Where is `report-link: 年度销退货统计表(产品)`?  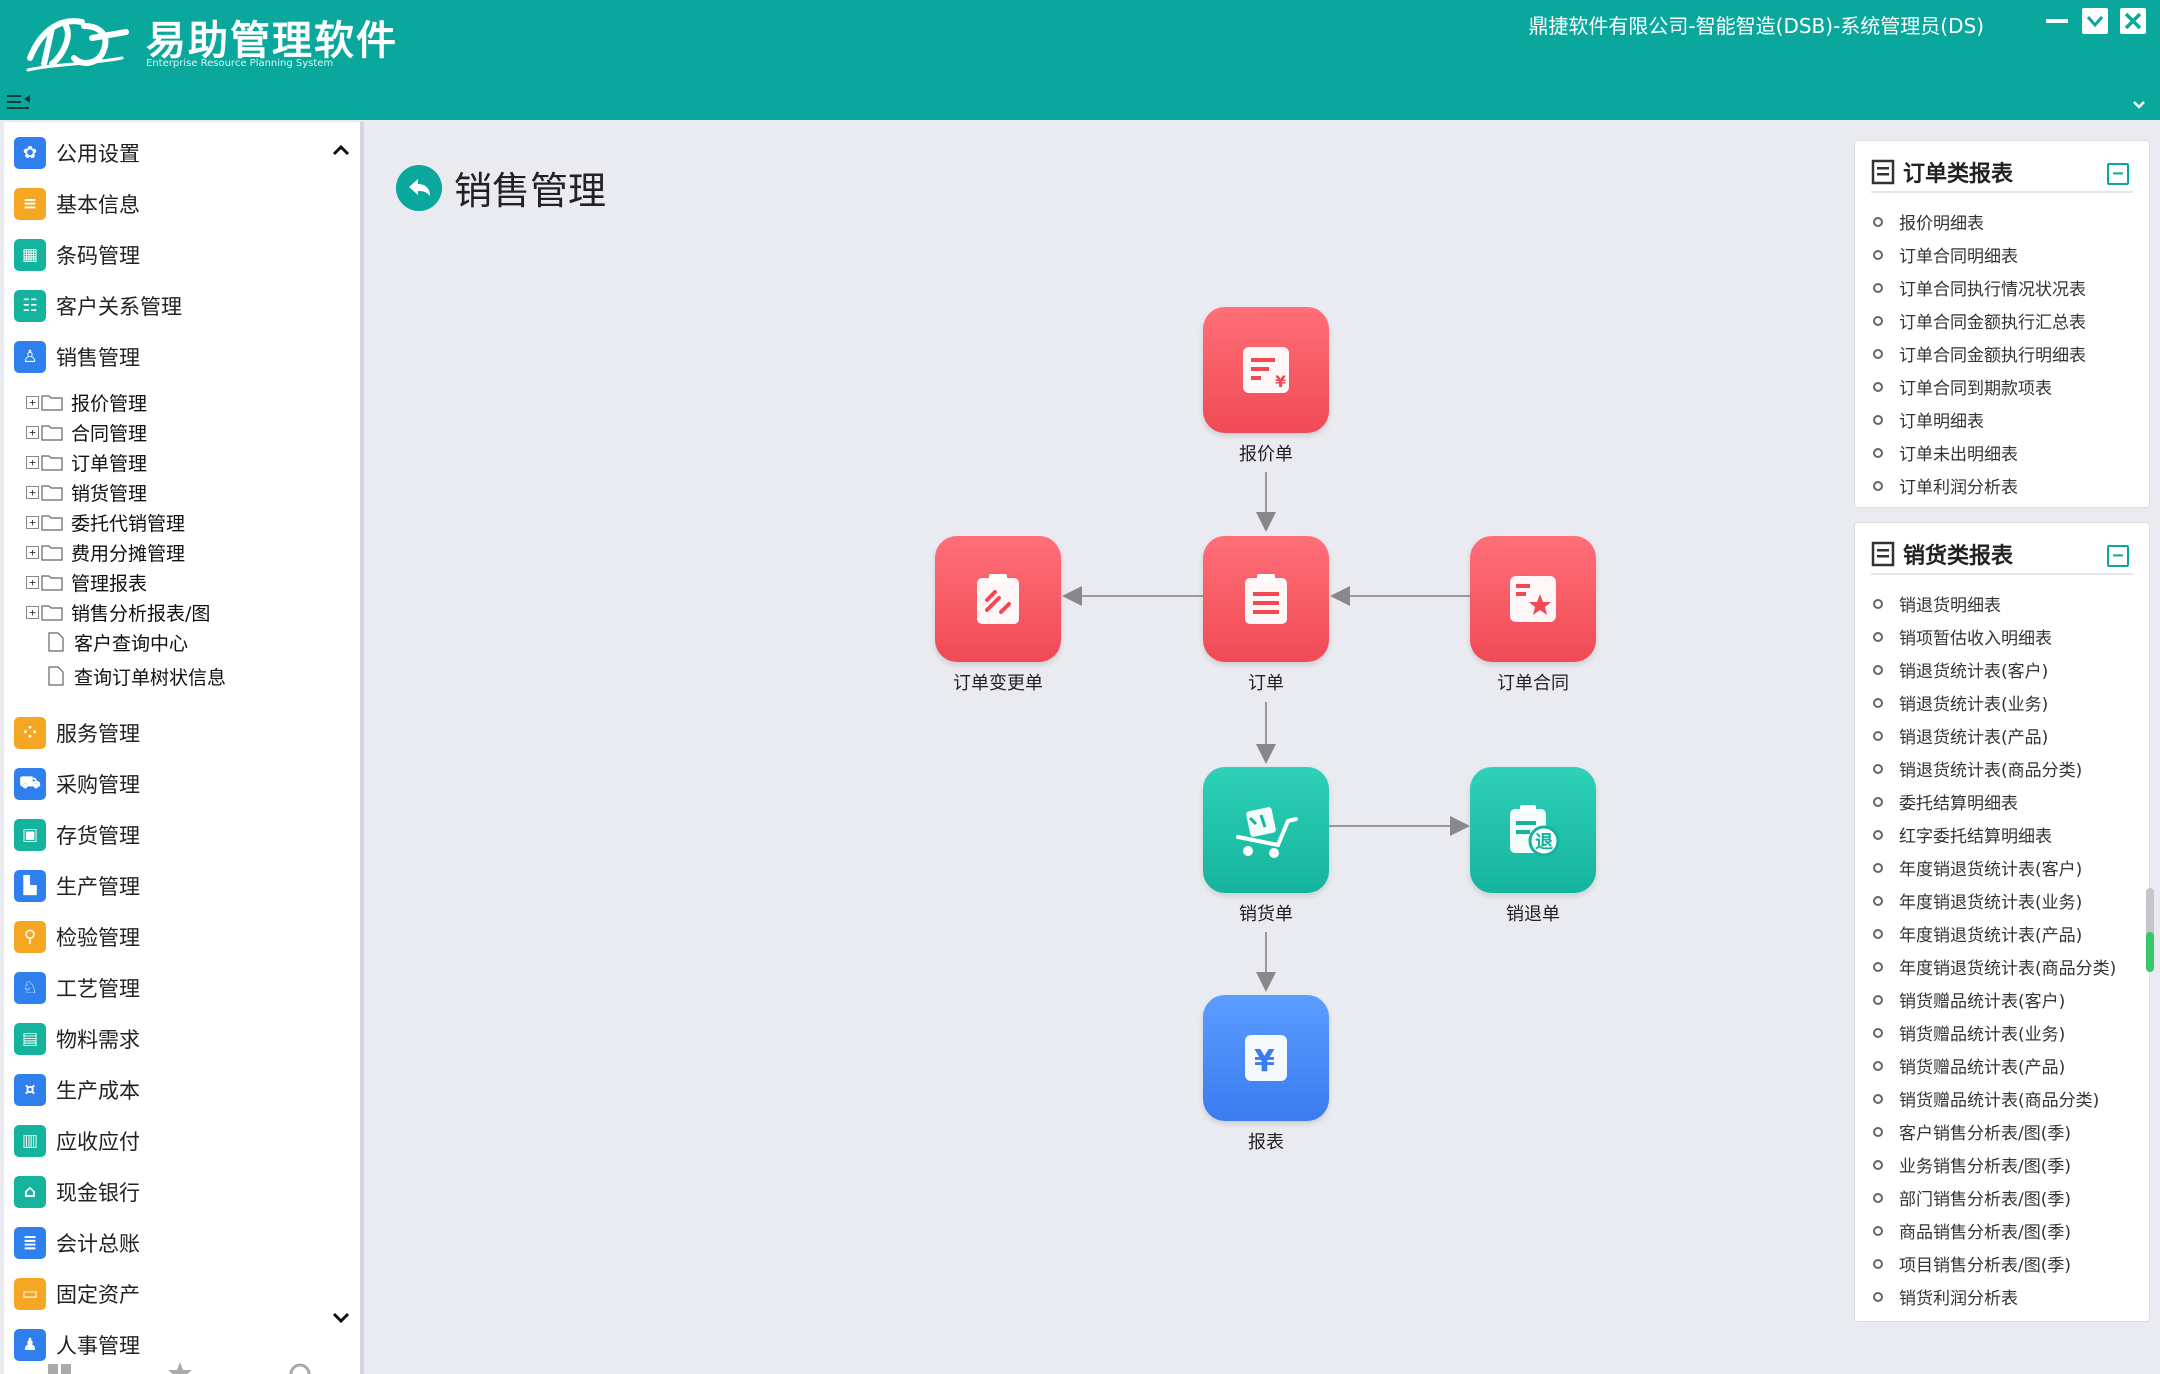
report-link: 年度销退货统计表(产品) is located at coordinates (1994, 933).